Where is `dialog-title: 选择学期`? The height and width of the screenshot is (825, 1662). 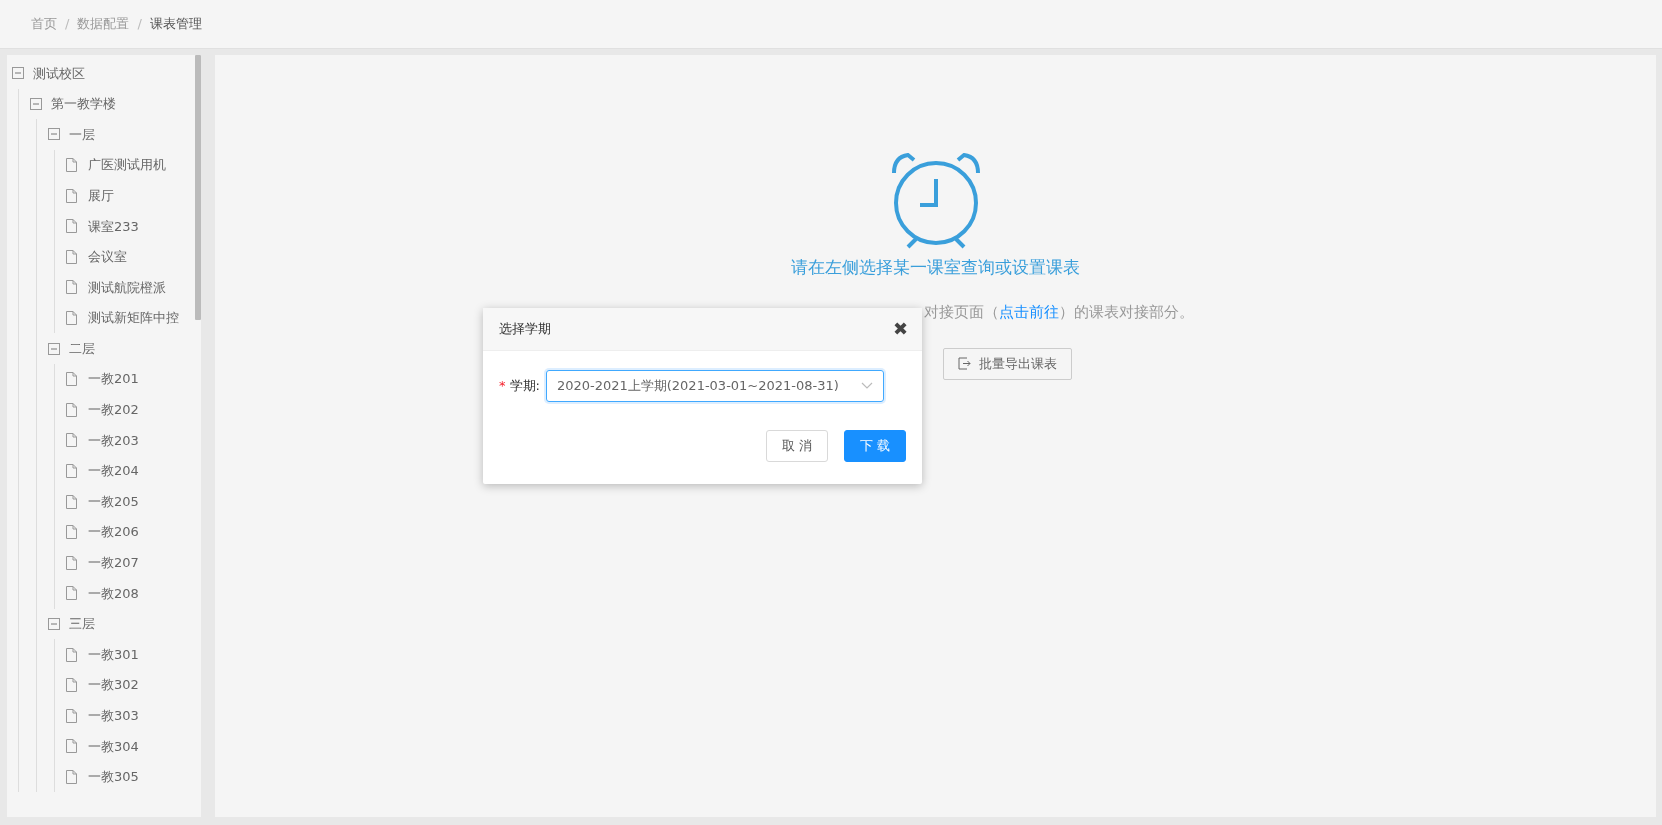 dialog-title: 选择学期 is located at coordinates (525, 329).